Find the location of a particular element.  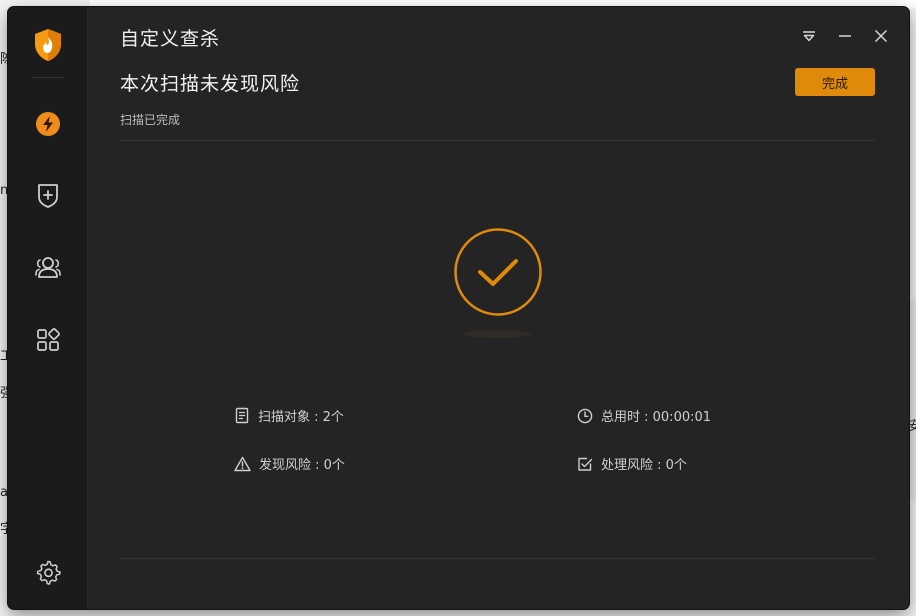

apps-grid-icon is located at coordinates (48, 339).